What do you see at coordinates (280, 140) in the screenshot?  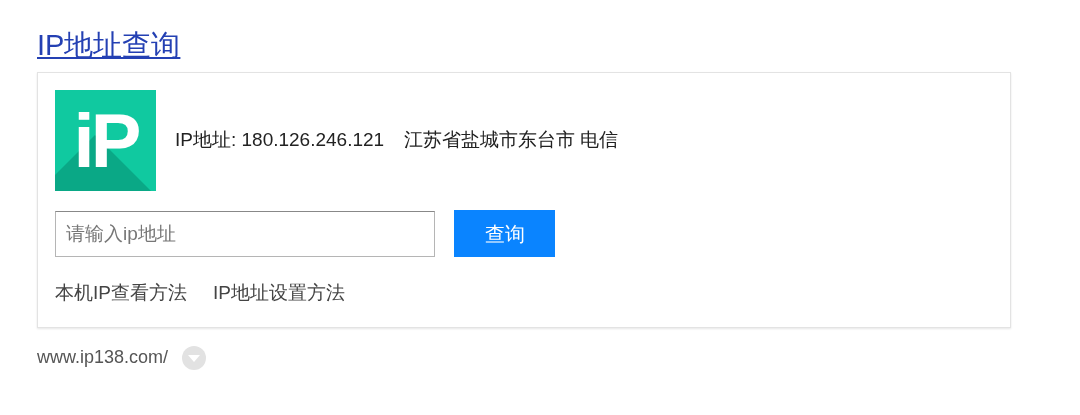 I see `ip-address-text: IP地址: 180.126.246.121` at bounding box center [280, 140].